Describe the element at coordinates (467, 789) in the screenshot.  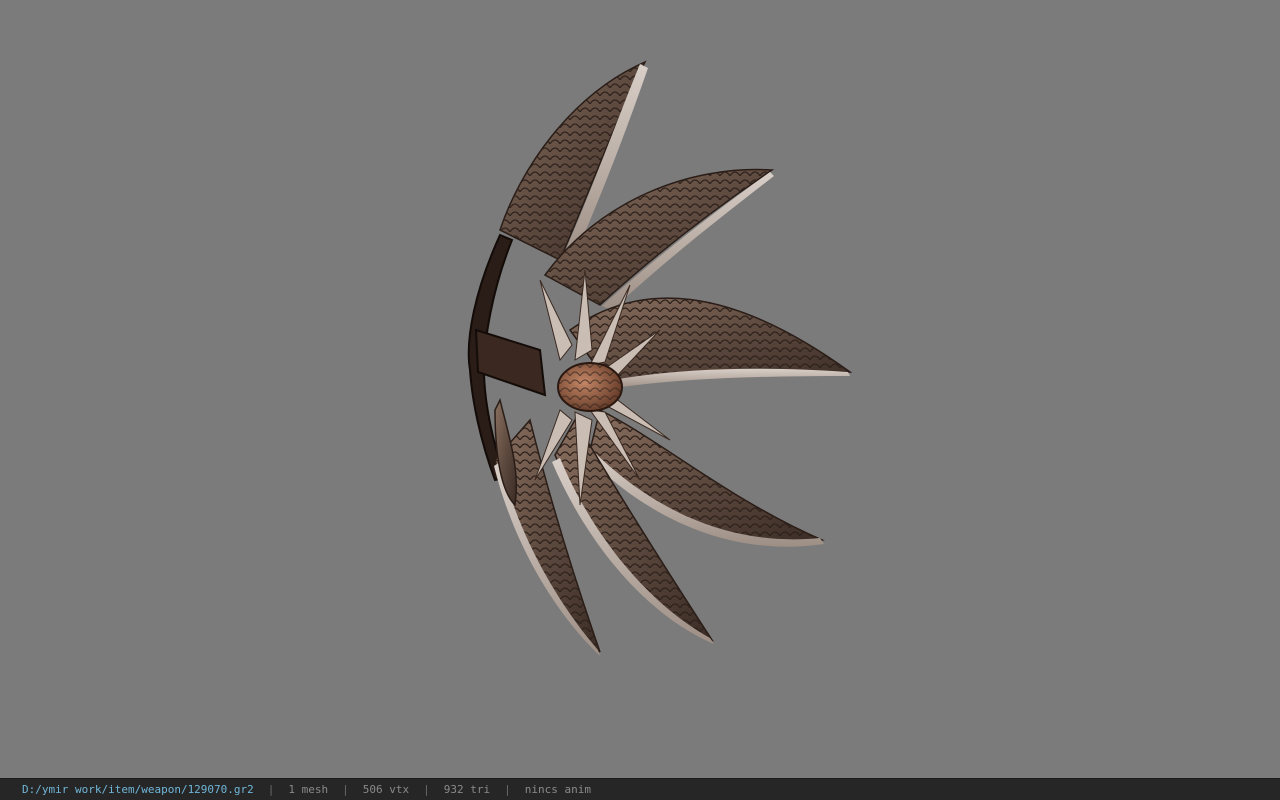
I see `triangle-count: 932 tri` at that location.